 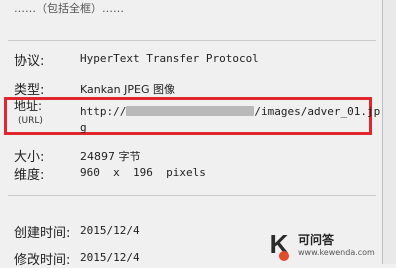 What do you see at coordinates (110, 230) in the screenshot?
I see `created-value: 2015/12/4` at bounding box center [110, 230].